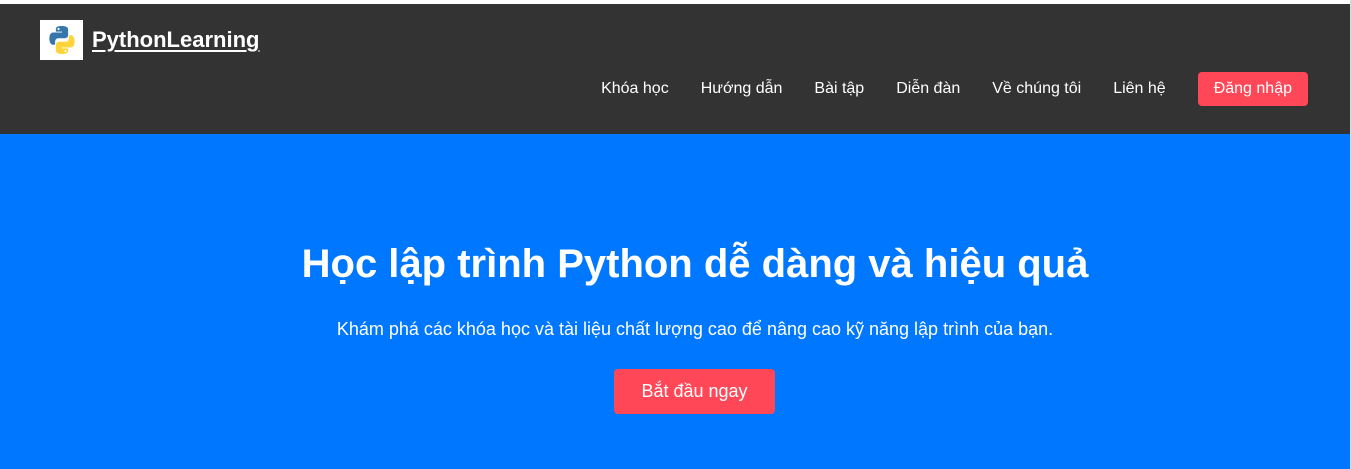  Describe the element at coordinates (928, 89) in the screenshot. I see `nav-item-forum: Diễn đàn` at that location.